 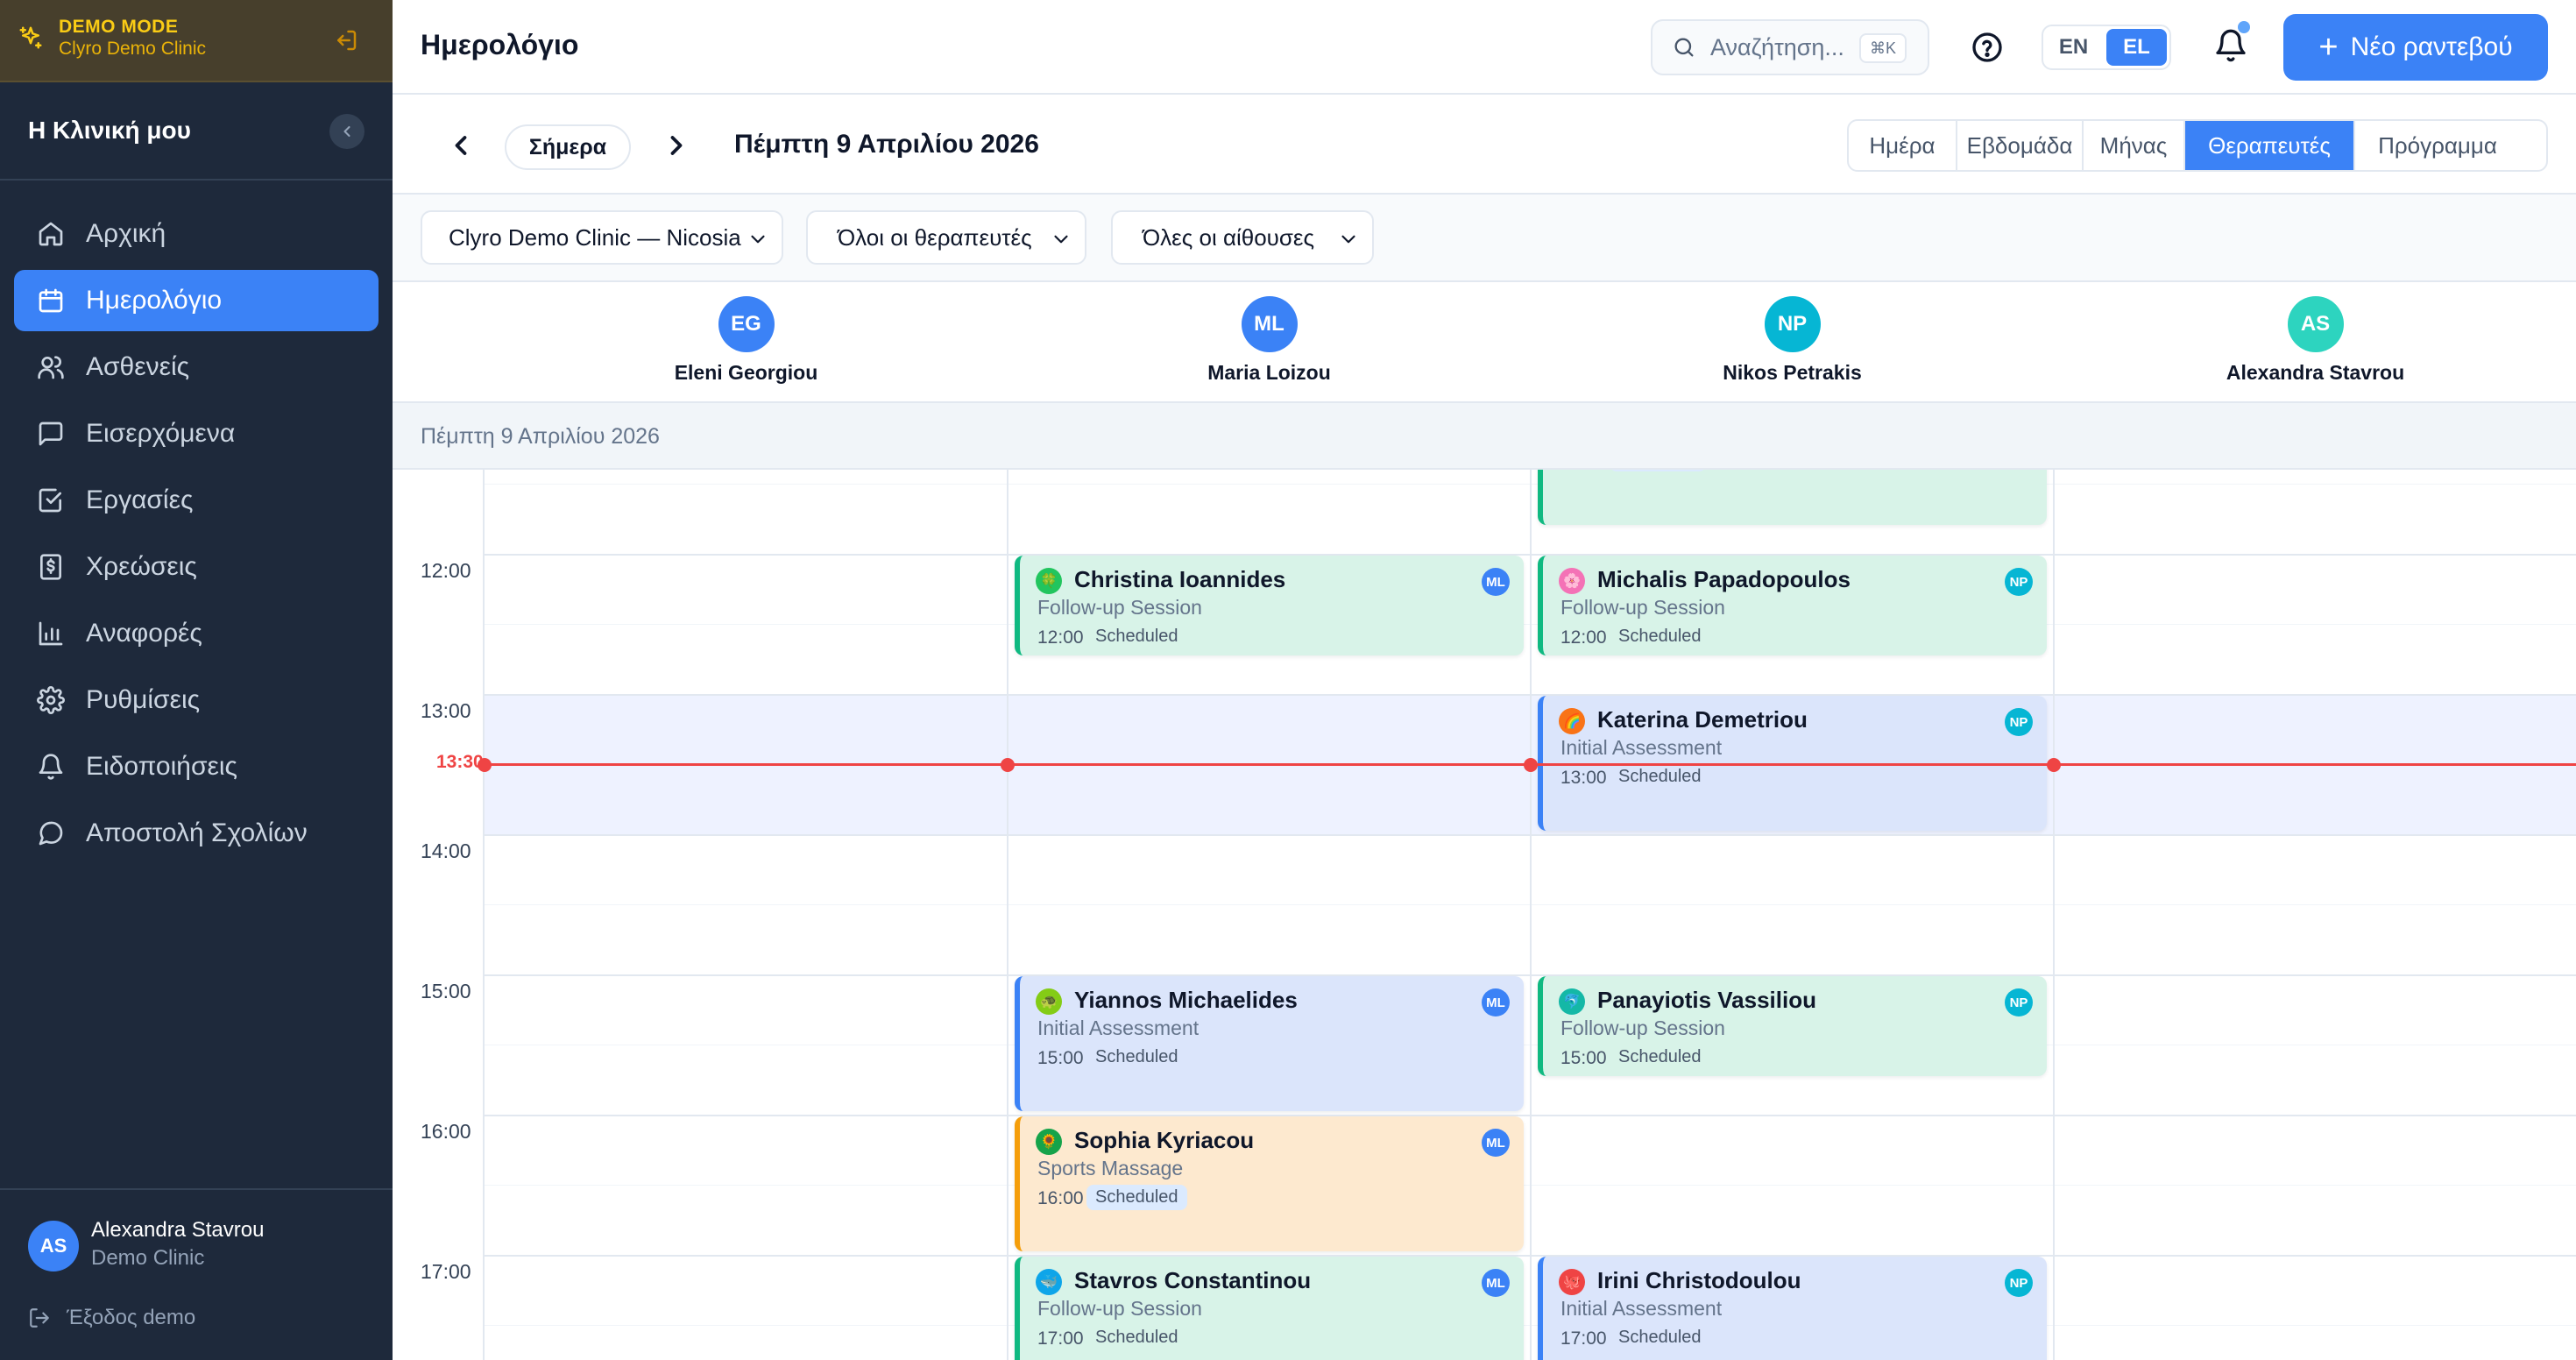 What do you see at coordinates (1049, 1001) in the screenshot?
I see `patient-avatar-icon: 🐢` at bounding box center [1049, 1001].